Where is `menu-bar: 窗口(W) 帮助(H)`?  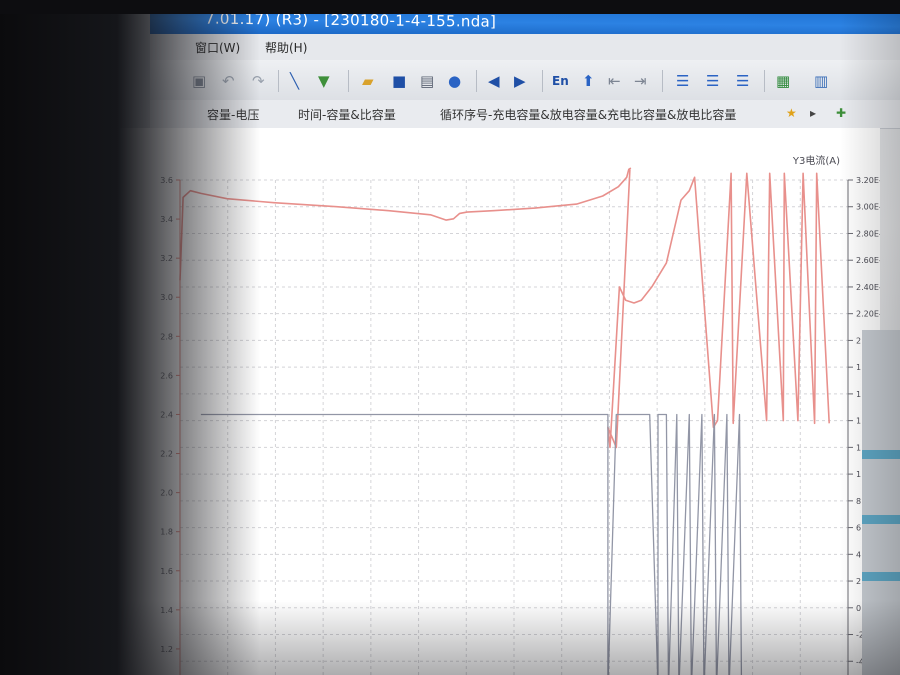
menu-bar: 窗口(W) 帮助(H) is located at coordinates (525, 47).